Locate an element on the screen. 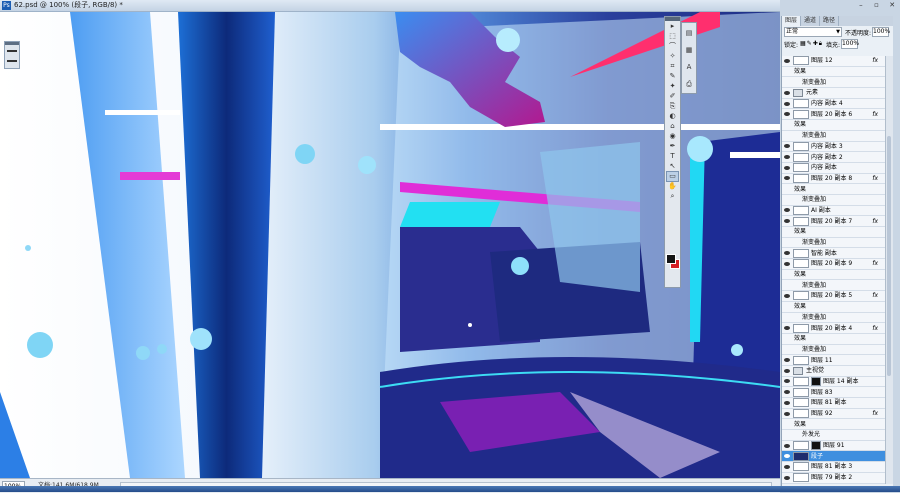 The width and height of the screenshot is (900, 493). tool-button: ⬚ is located at coordinates (672, 36).